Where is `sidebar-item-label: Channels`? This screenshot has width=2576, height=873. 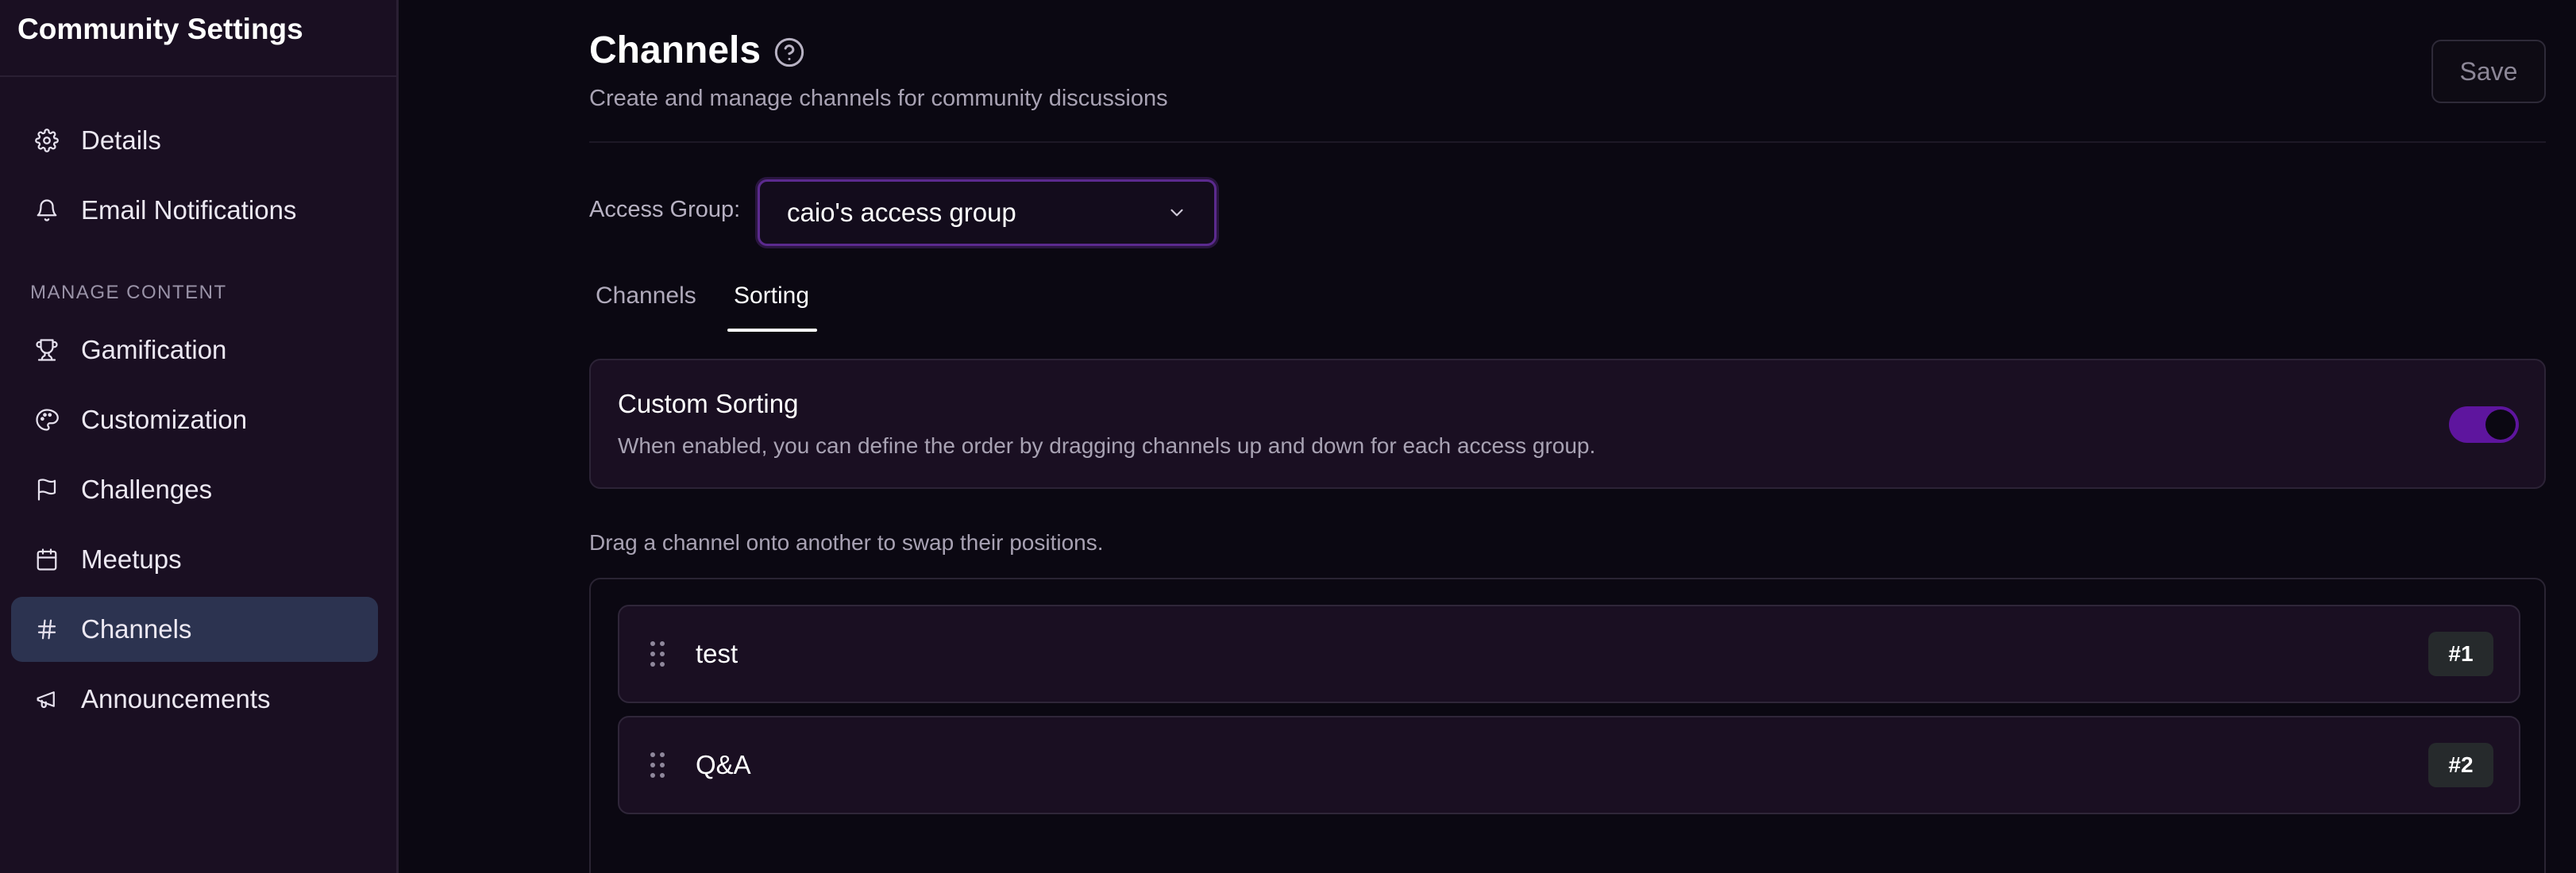
sidebar-item-label: Channels is located at coordinates (136, 629).